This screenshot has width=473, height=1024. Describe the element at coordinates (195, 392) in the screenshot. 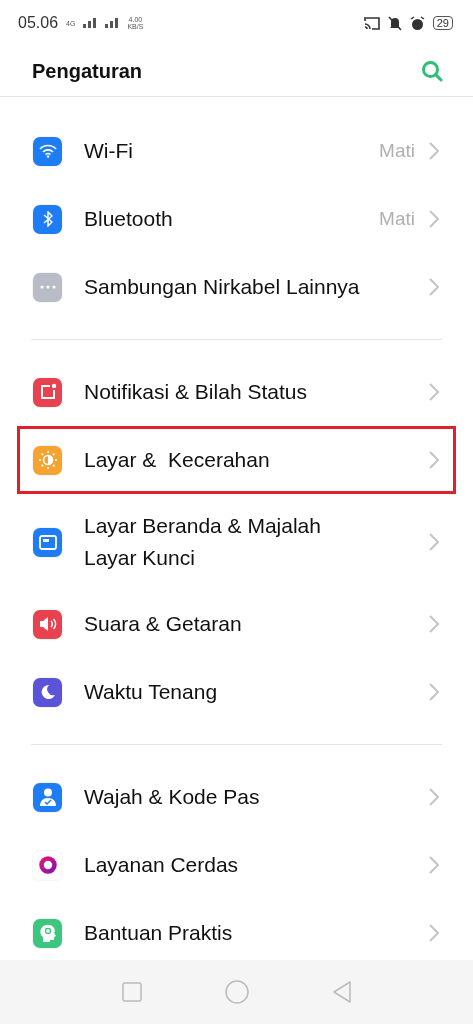

I see `item-label: Notifikasi & Bilah Status` at that location.